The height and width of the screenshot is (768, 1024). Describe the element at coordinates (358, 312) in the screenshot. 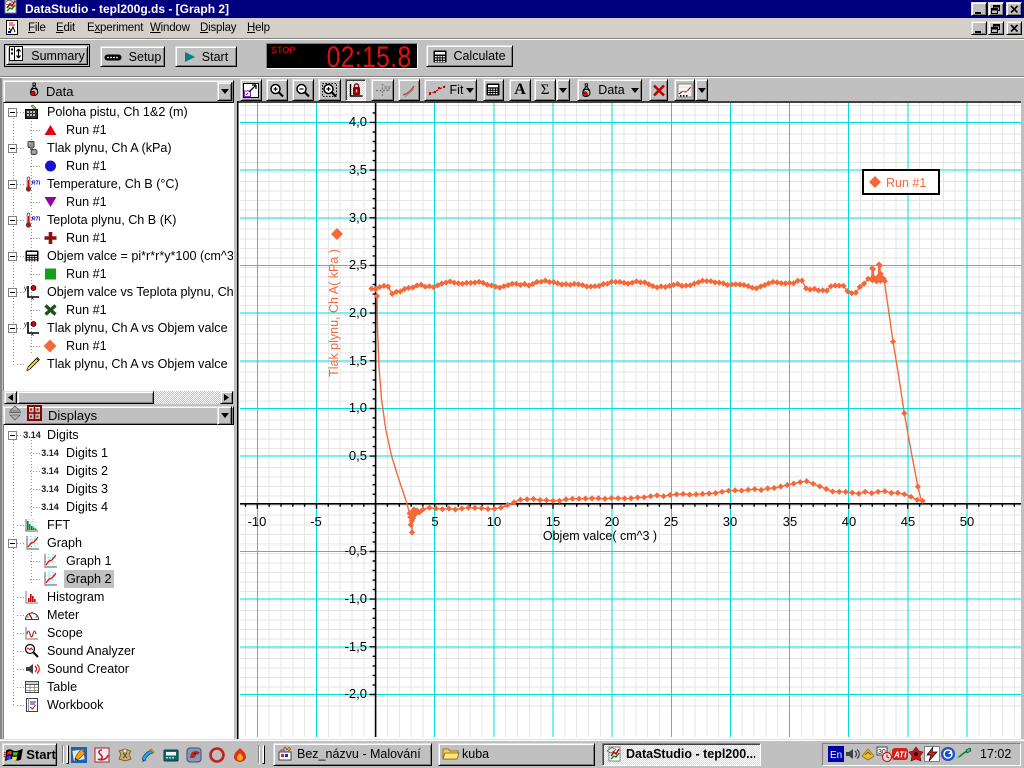

I see `svg-text: 2,0` at that location.